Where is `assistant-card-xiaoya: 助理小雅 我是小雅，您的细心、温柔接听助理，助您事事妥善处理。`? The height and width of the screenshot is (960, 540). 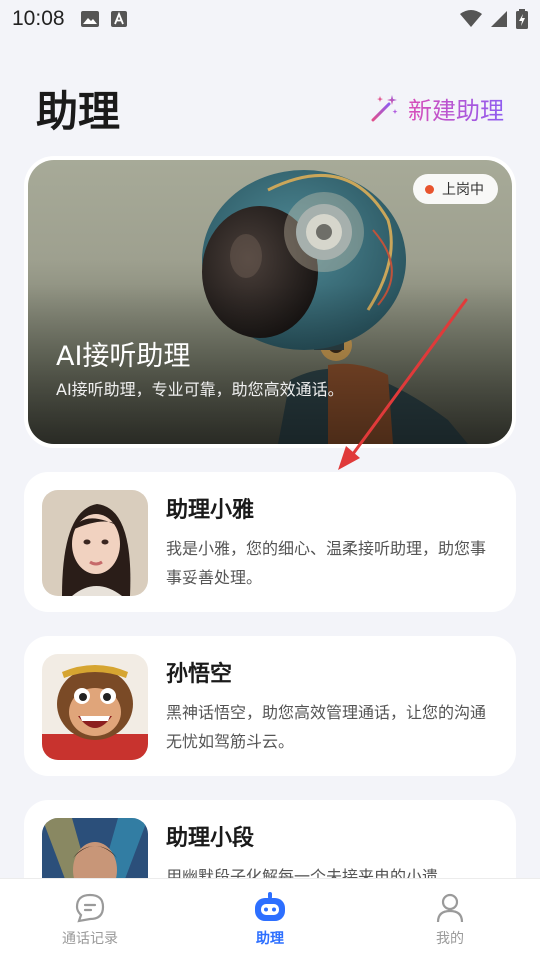
assistant-card-xiaoya: 助理小雅 我是小雅，您的细心、温柔接听助理，助您事事妥善处理。 is located at coordinates (270, 542).